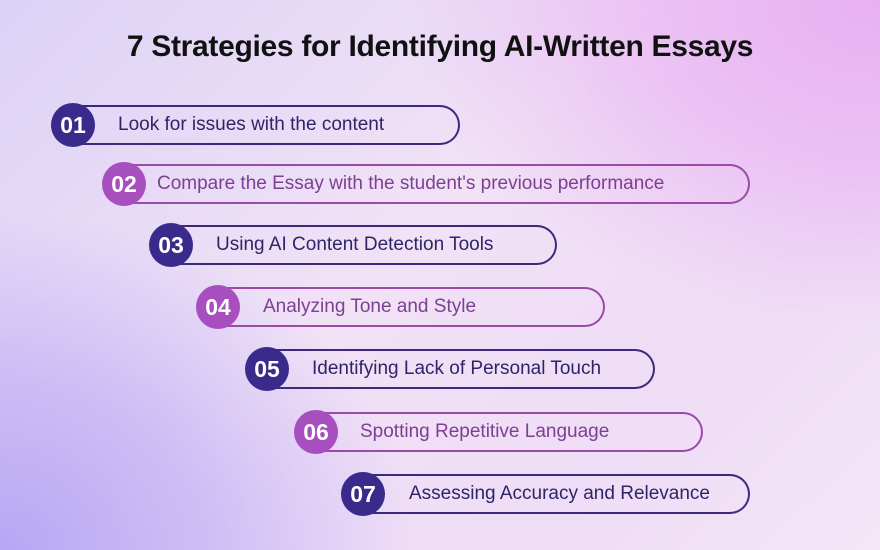 The image size is (880, 550). Describe the element at coordinates (251, 124) in the screenshot. I see `strategy-label: Look for issues with the content` at that location.